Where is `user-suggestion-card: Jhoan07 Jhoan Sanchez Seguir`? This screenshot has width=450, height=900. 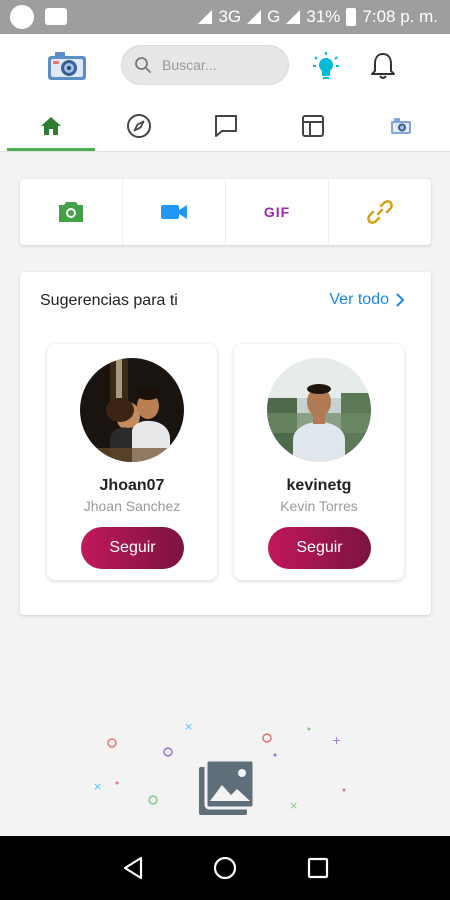
user-suggestion-card: Jhoan07 Jhoan Sanchez Seguir is located at coordinates (132, 462).